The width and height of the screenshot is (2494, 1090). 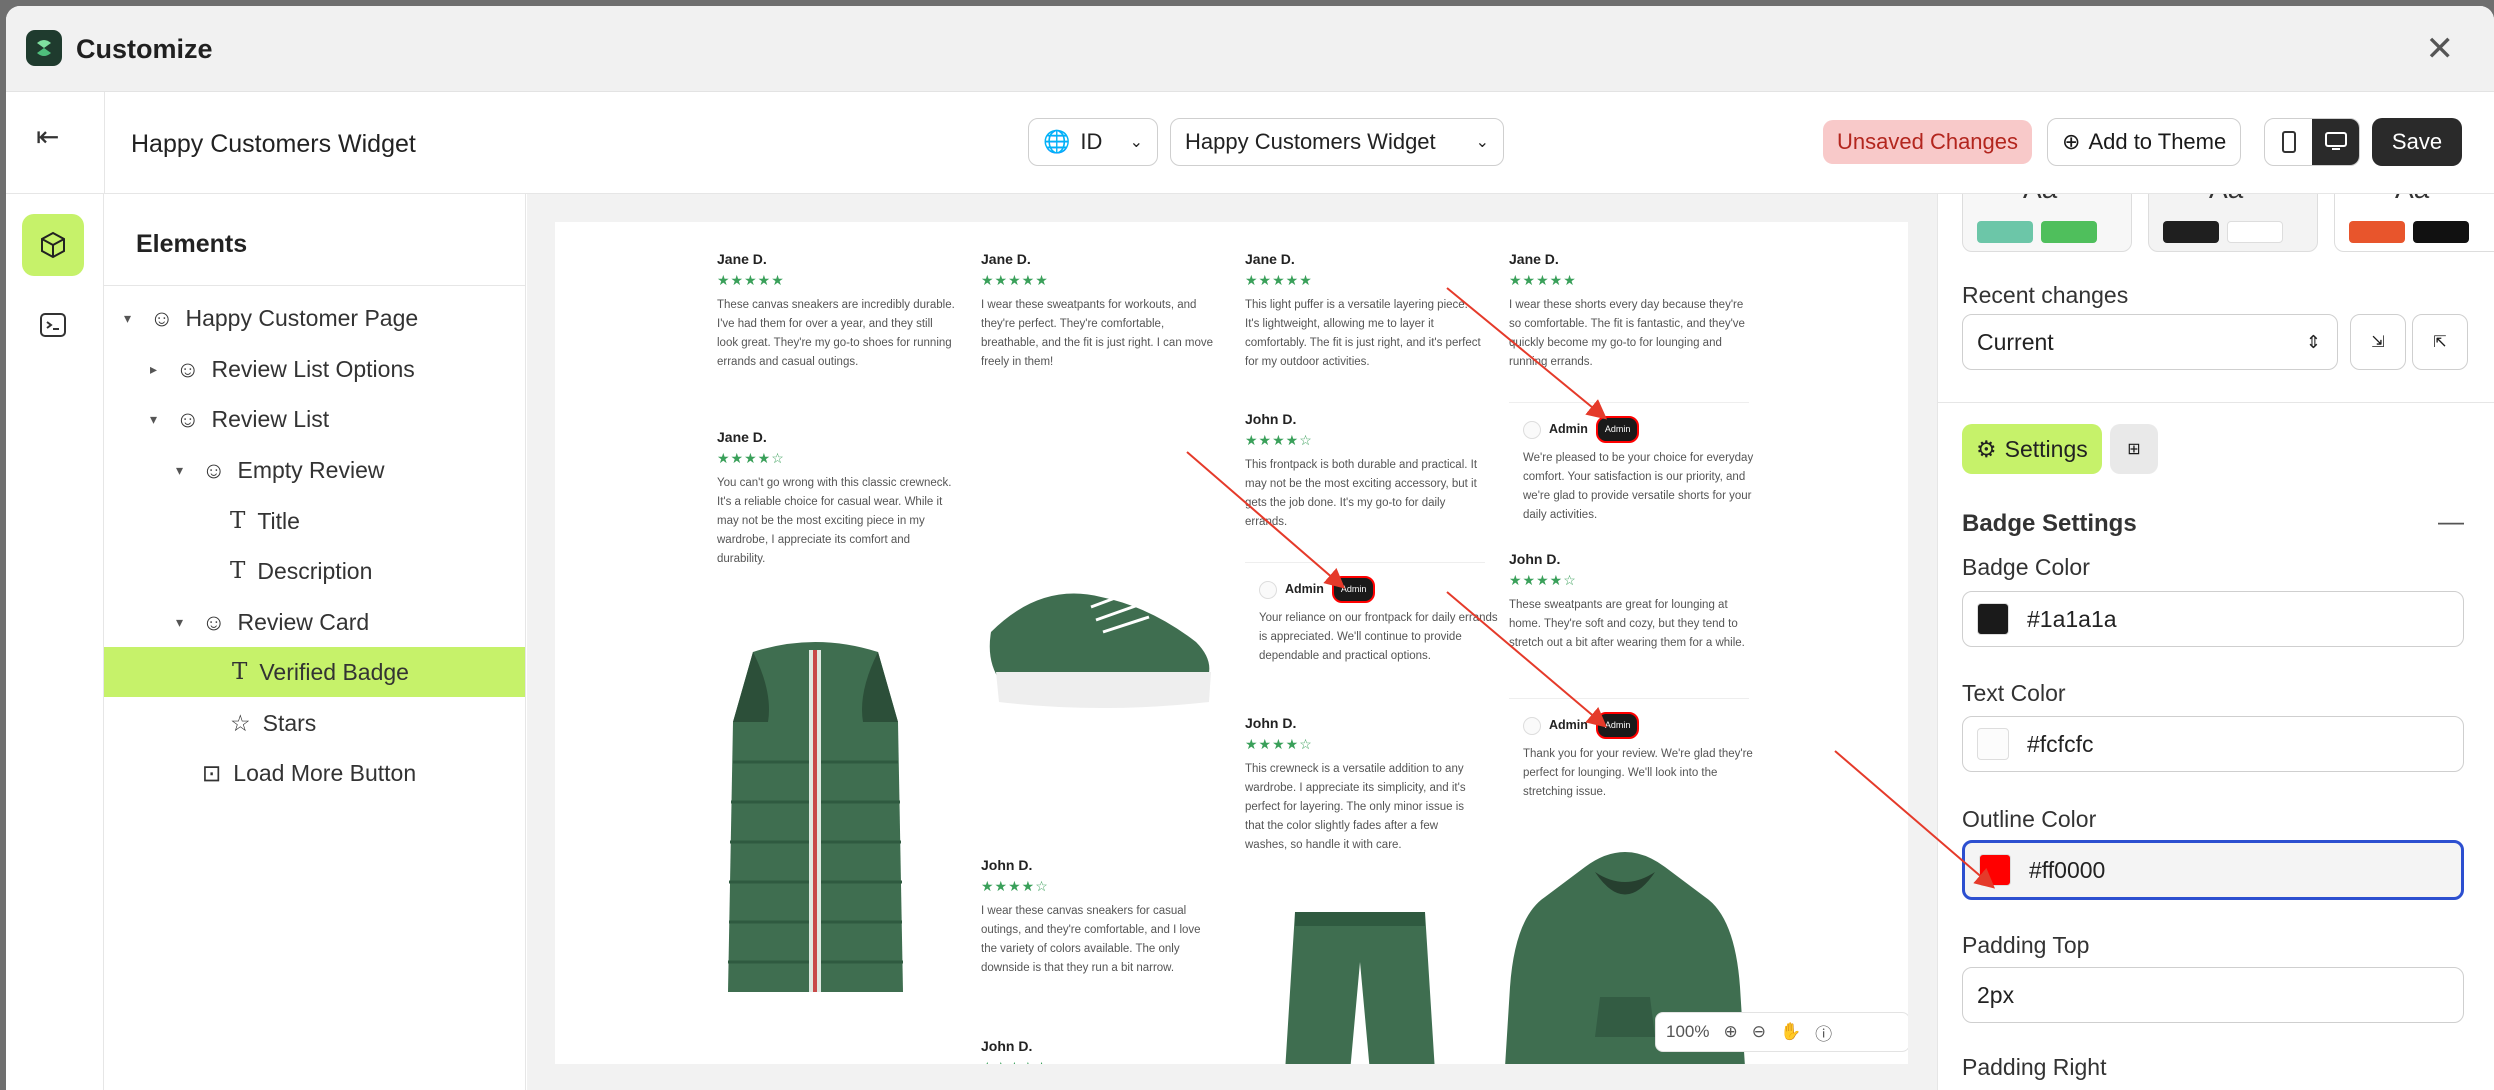 What do you see at coordinates (271, 318) in the screenshot?
I see `tree-node-happy-customer-page: ▾ ☺ Happy Customer Page` at bounding box center [271, 318].